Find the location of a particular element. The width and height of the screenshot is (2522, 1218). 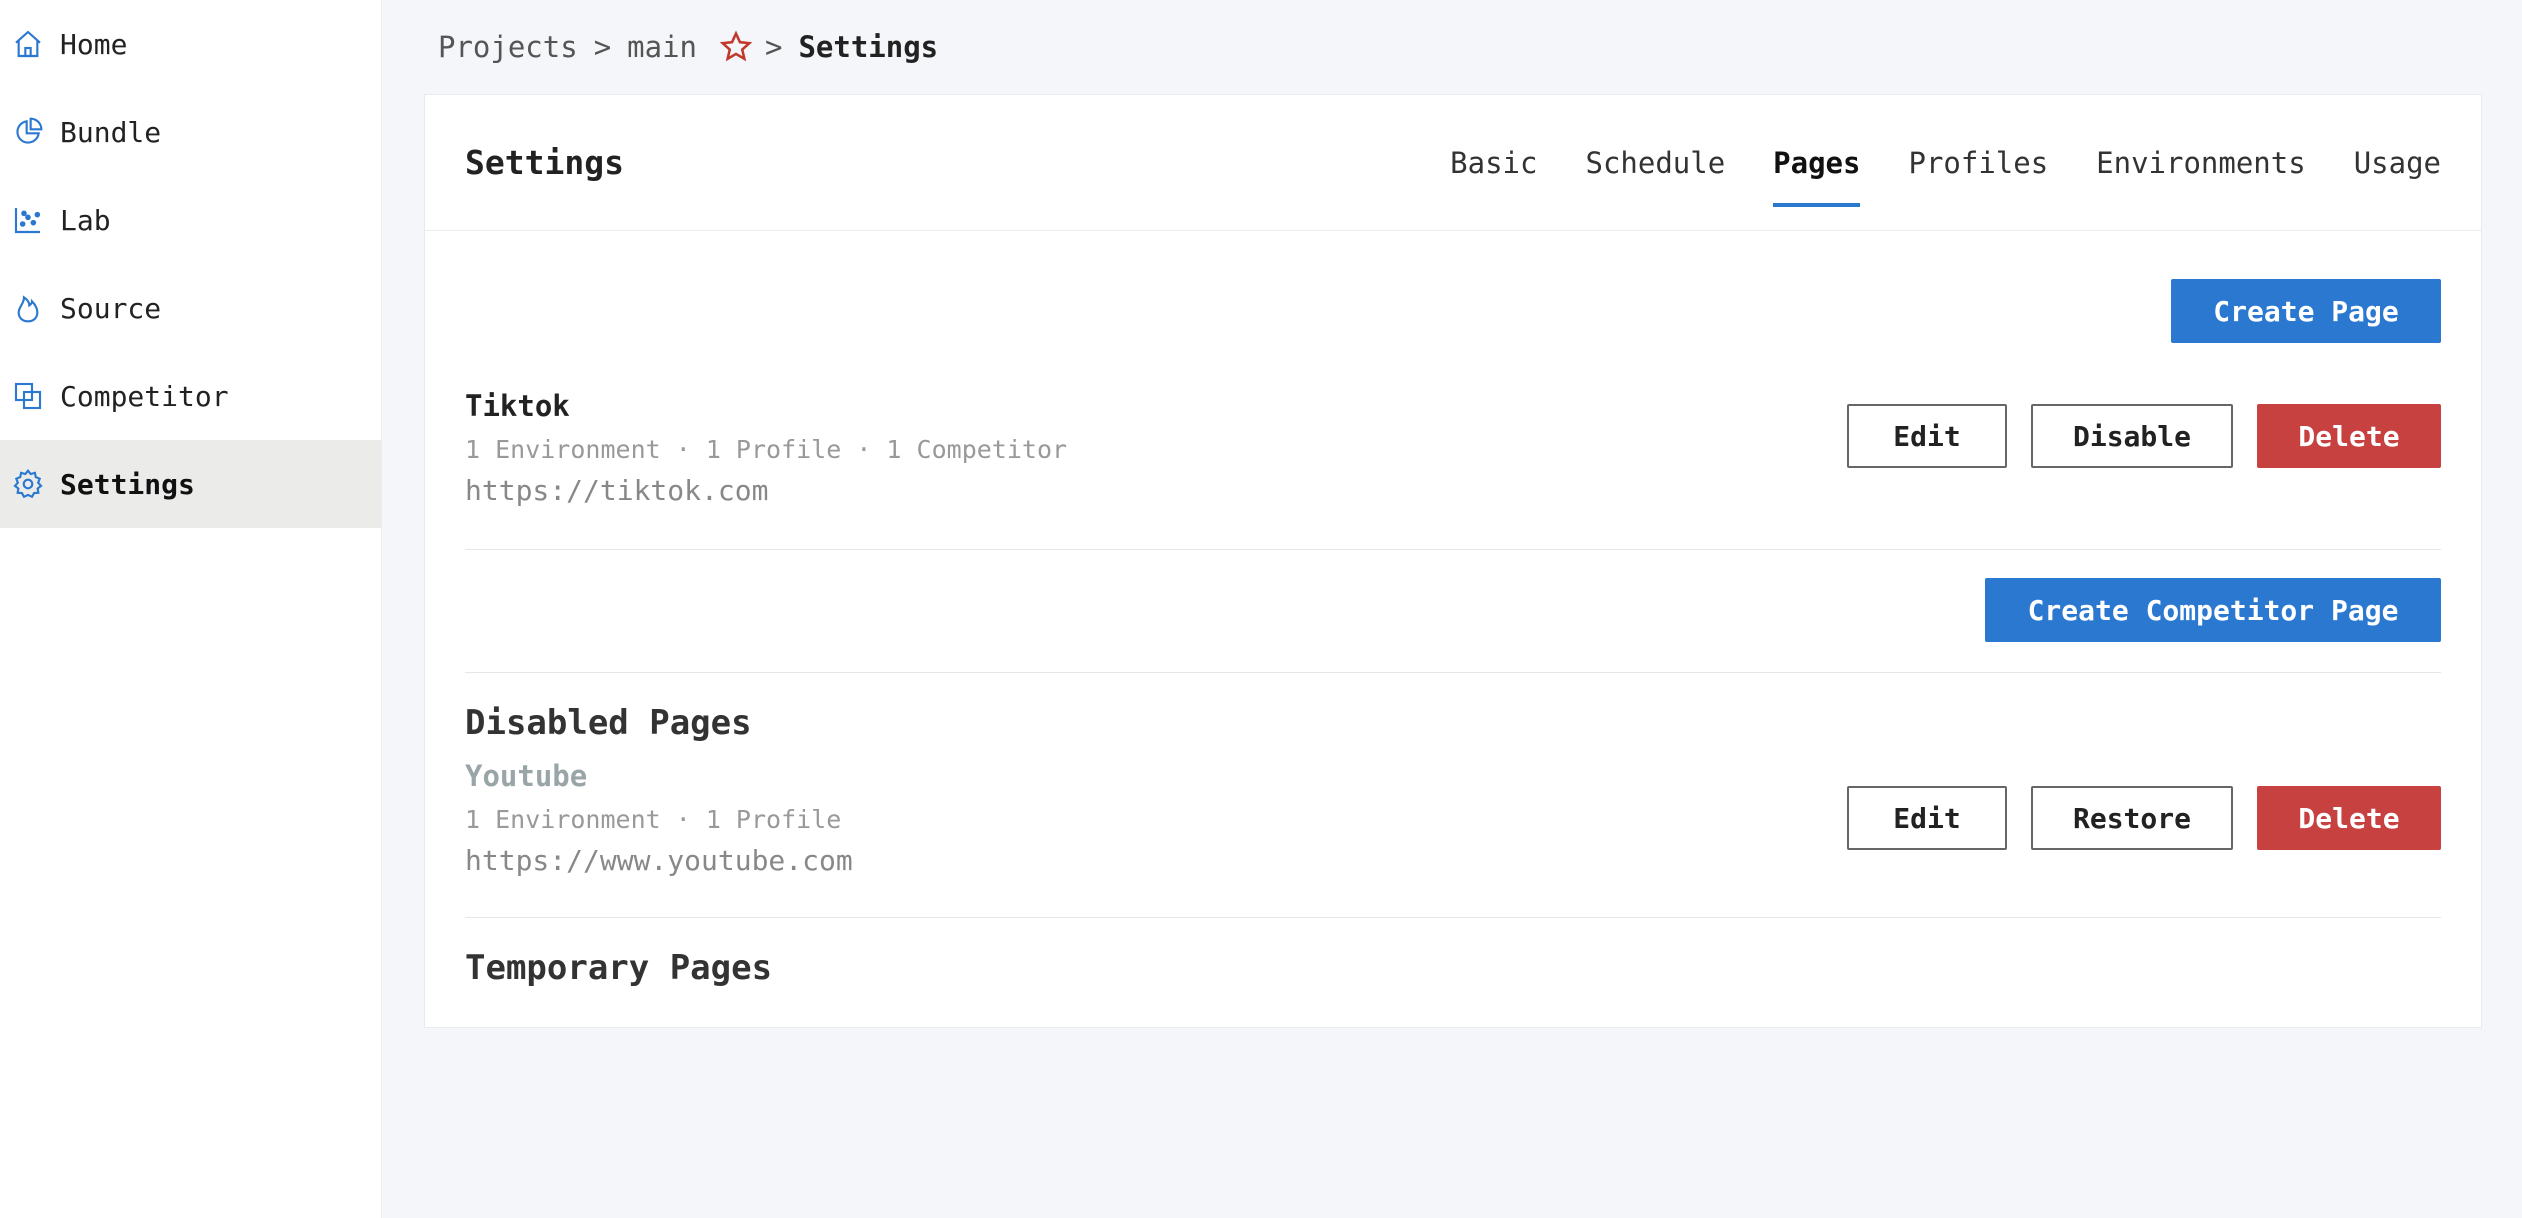

tab-usage: Usage is located at coordinates (2397, 163).